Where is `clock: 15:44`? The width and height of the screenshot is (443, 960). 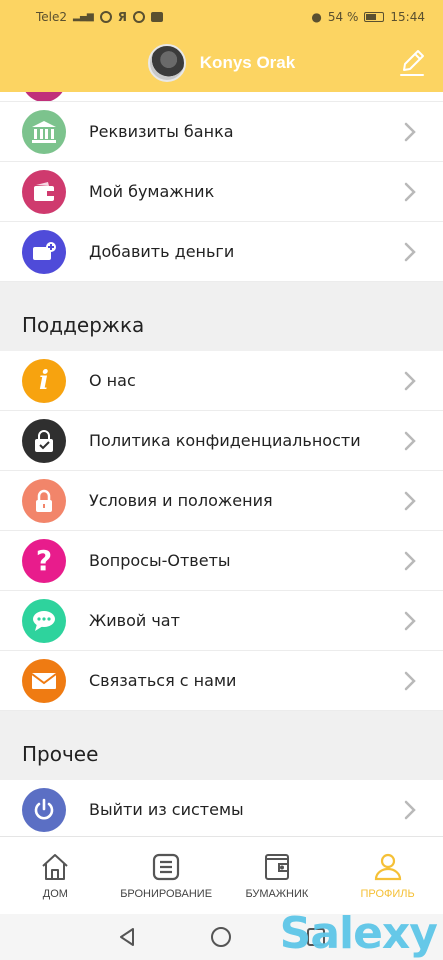
clock: 15:44 is located at coordinates (407, 17).